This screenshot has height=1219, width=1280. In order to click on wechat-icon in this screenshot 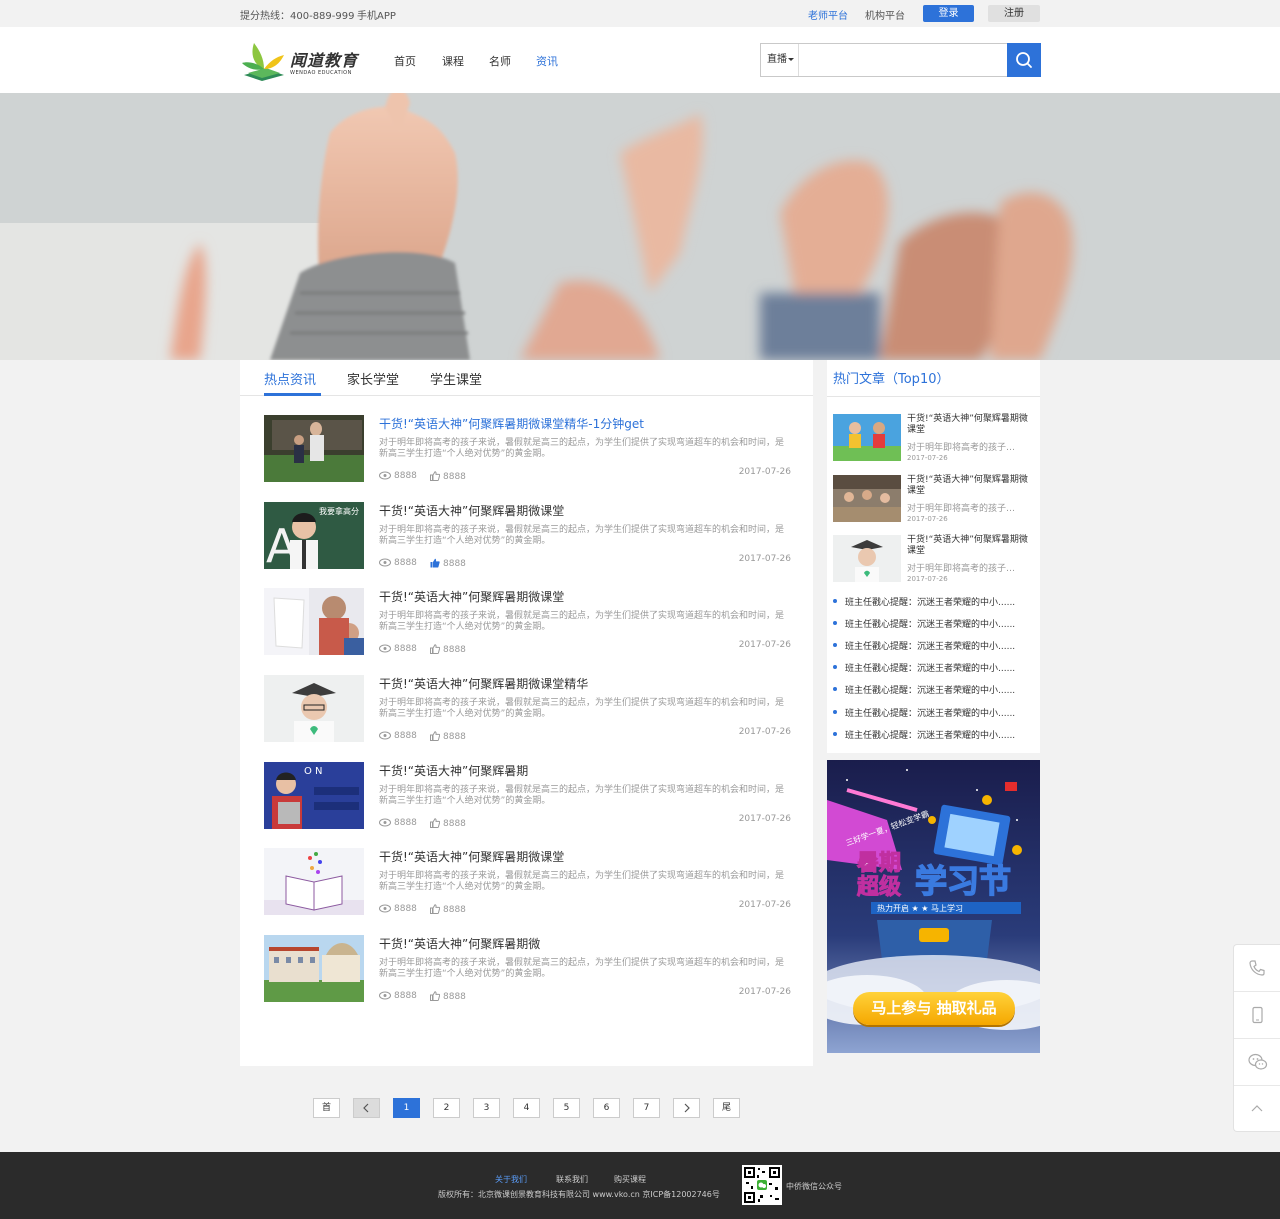, I will do `click(1258, 1061)`.